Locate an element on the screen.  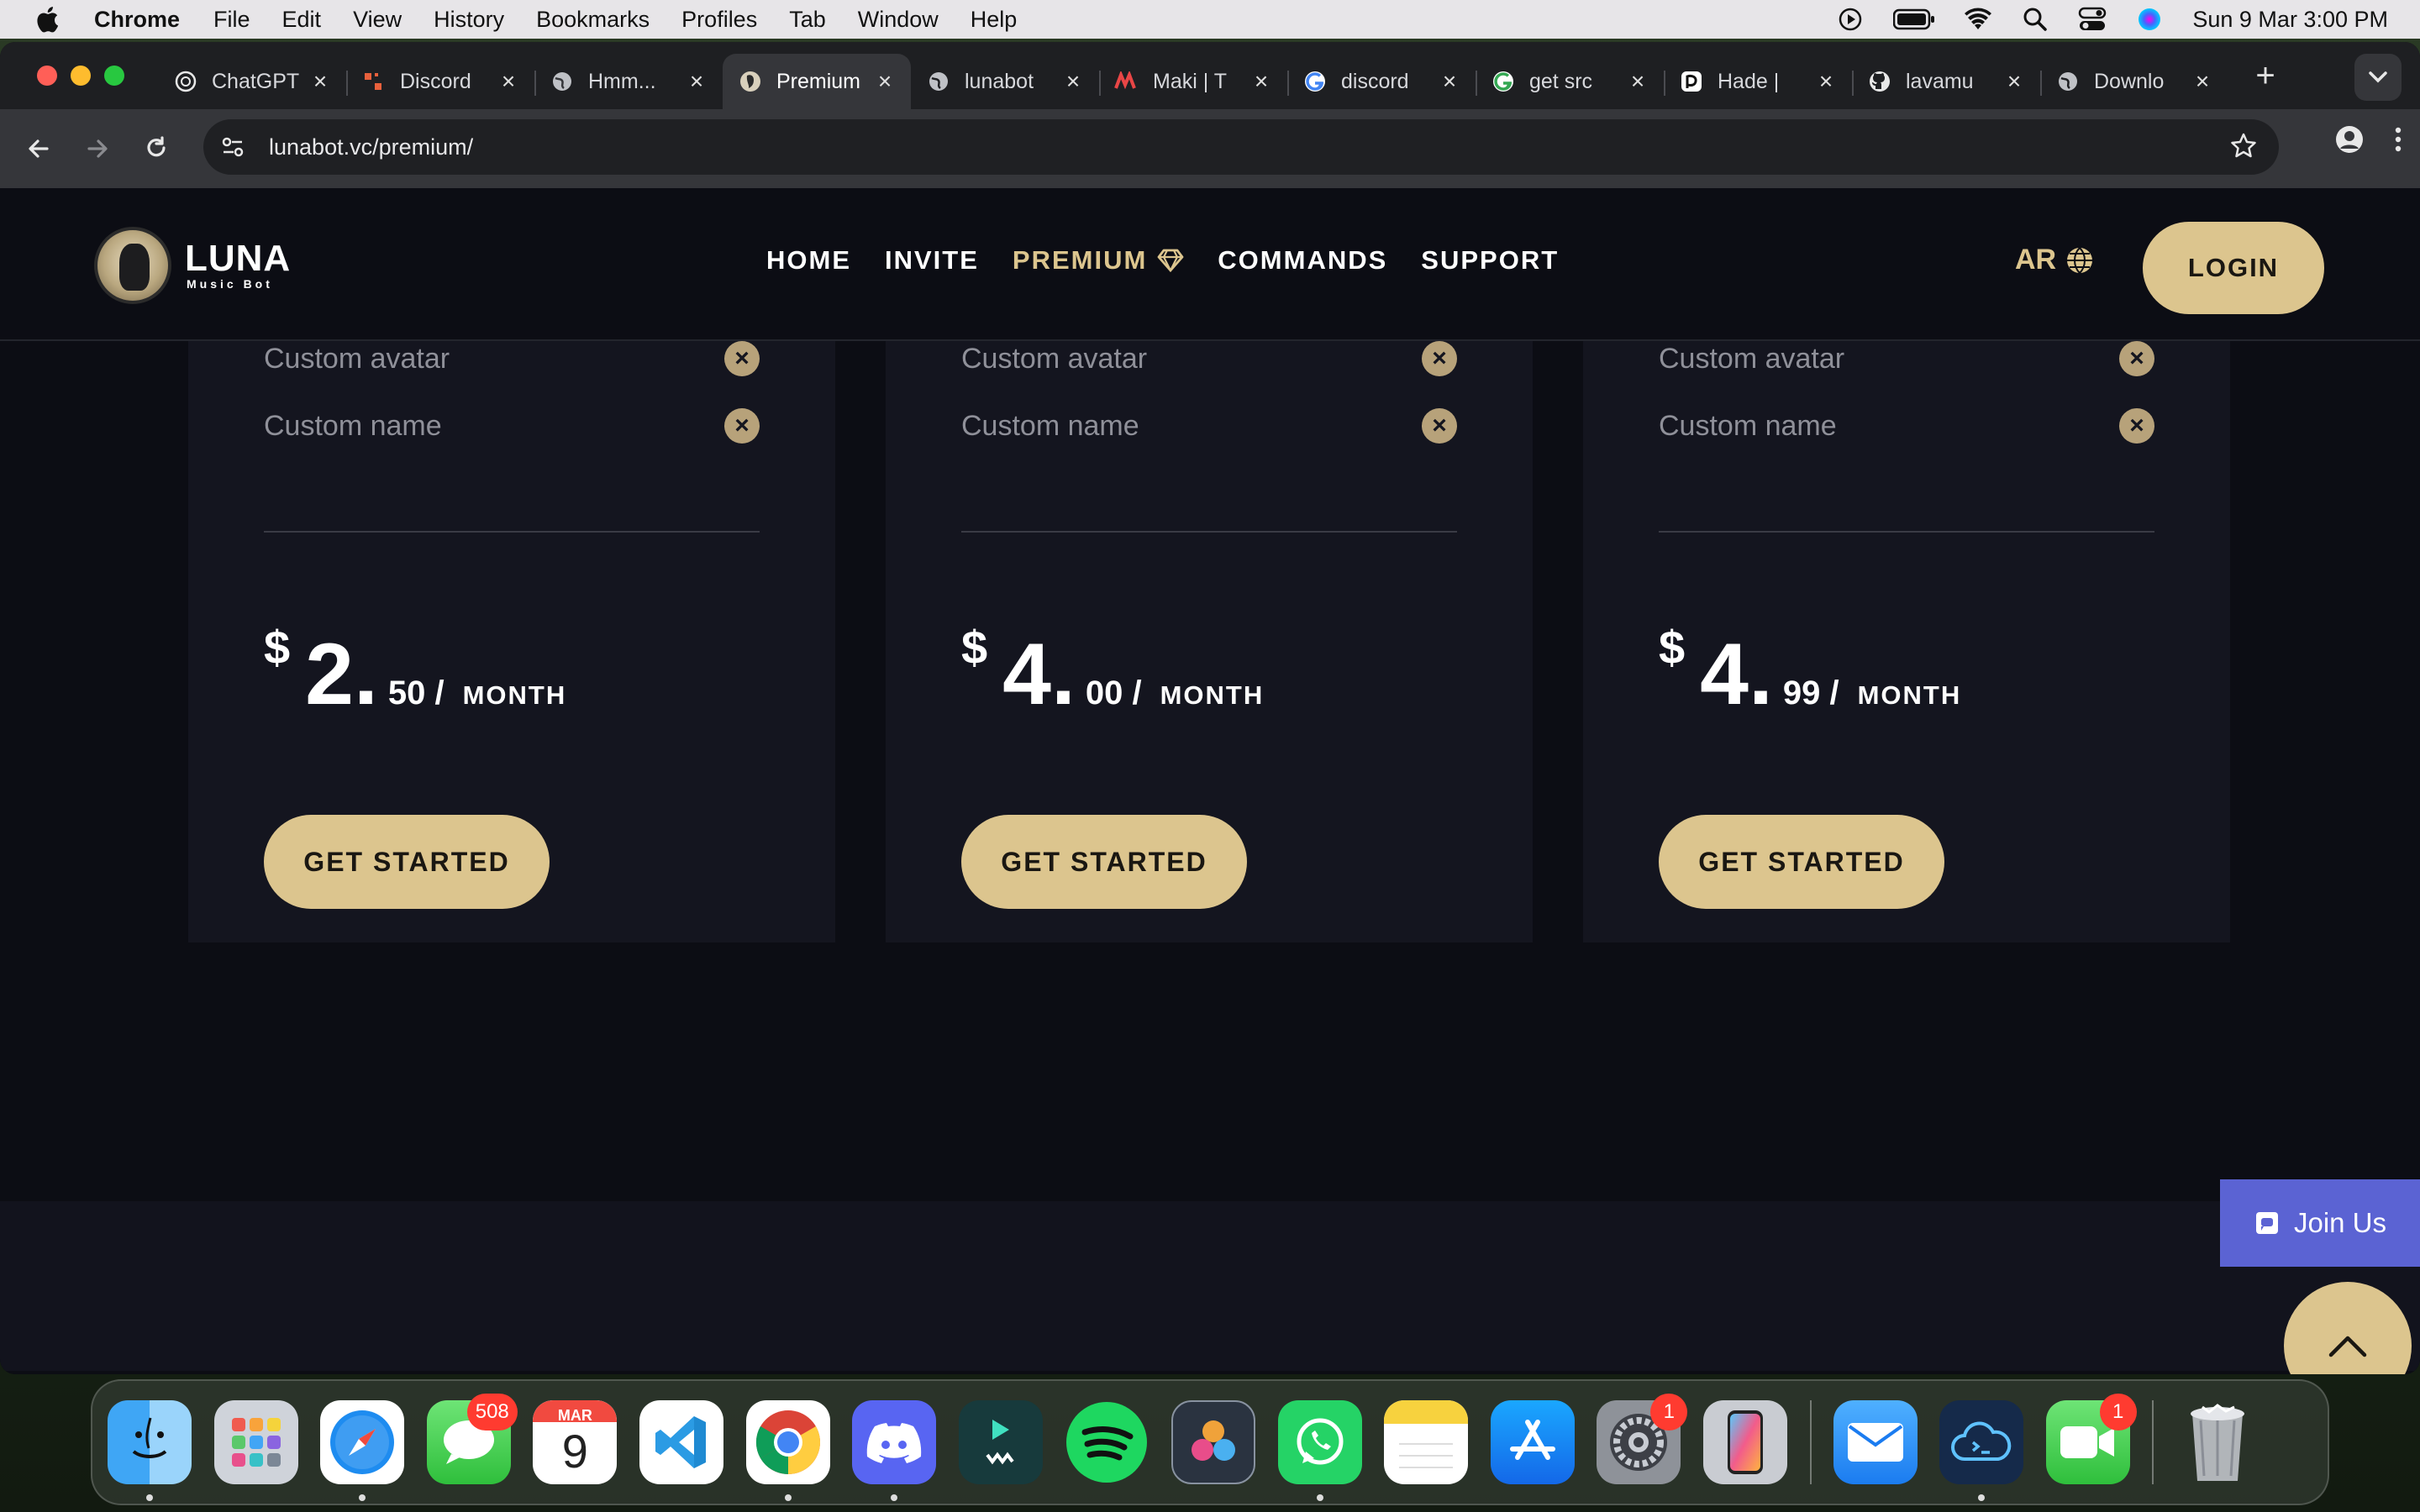
control-center-icon is located at coordinates (2092, 19).